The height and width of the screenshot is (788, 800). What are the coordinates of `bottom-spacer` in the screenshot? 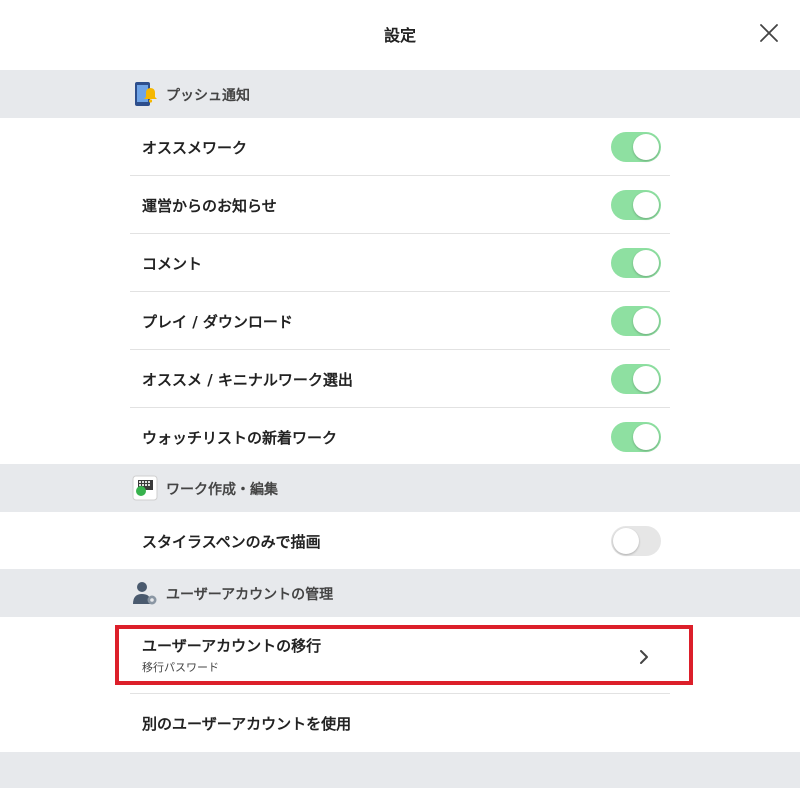 It's located at (400, 770).